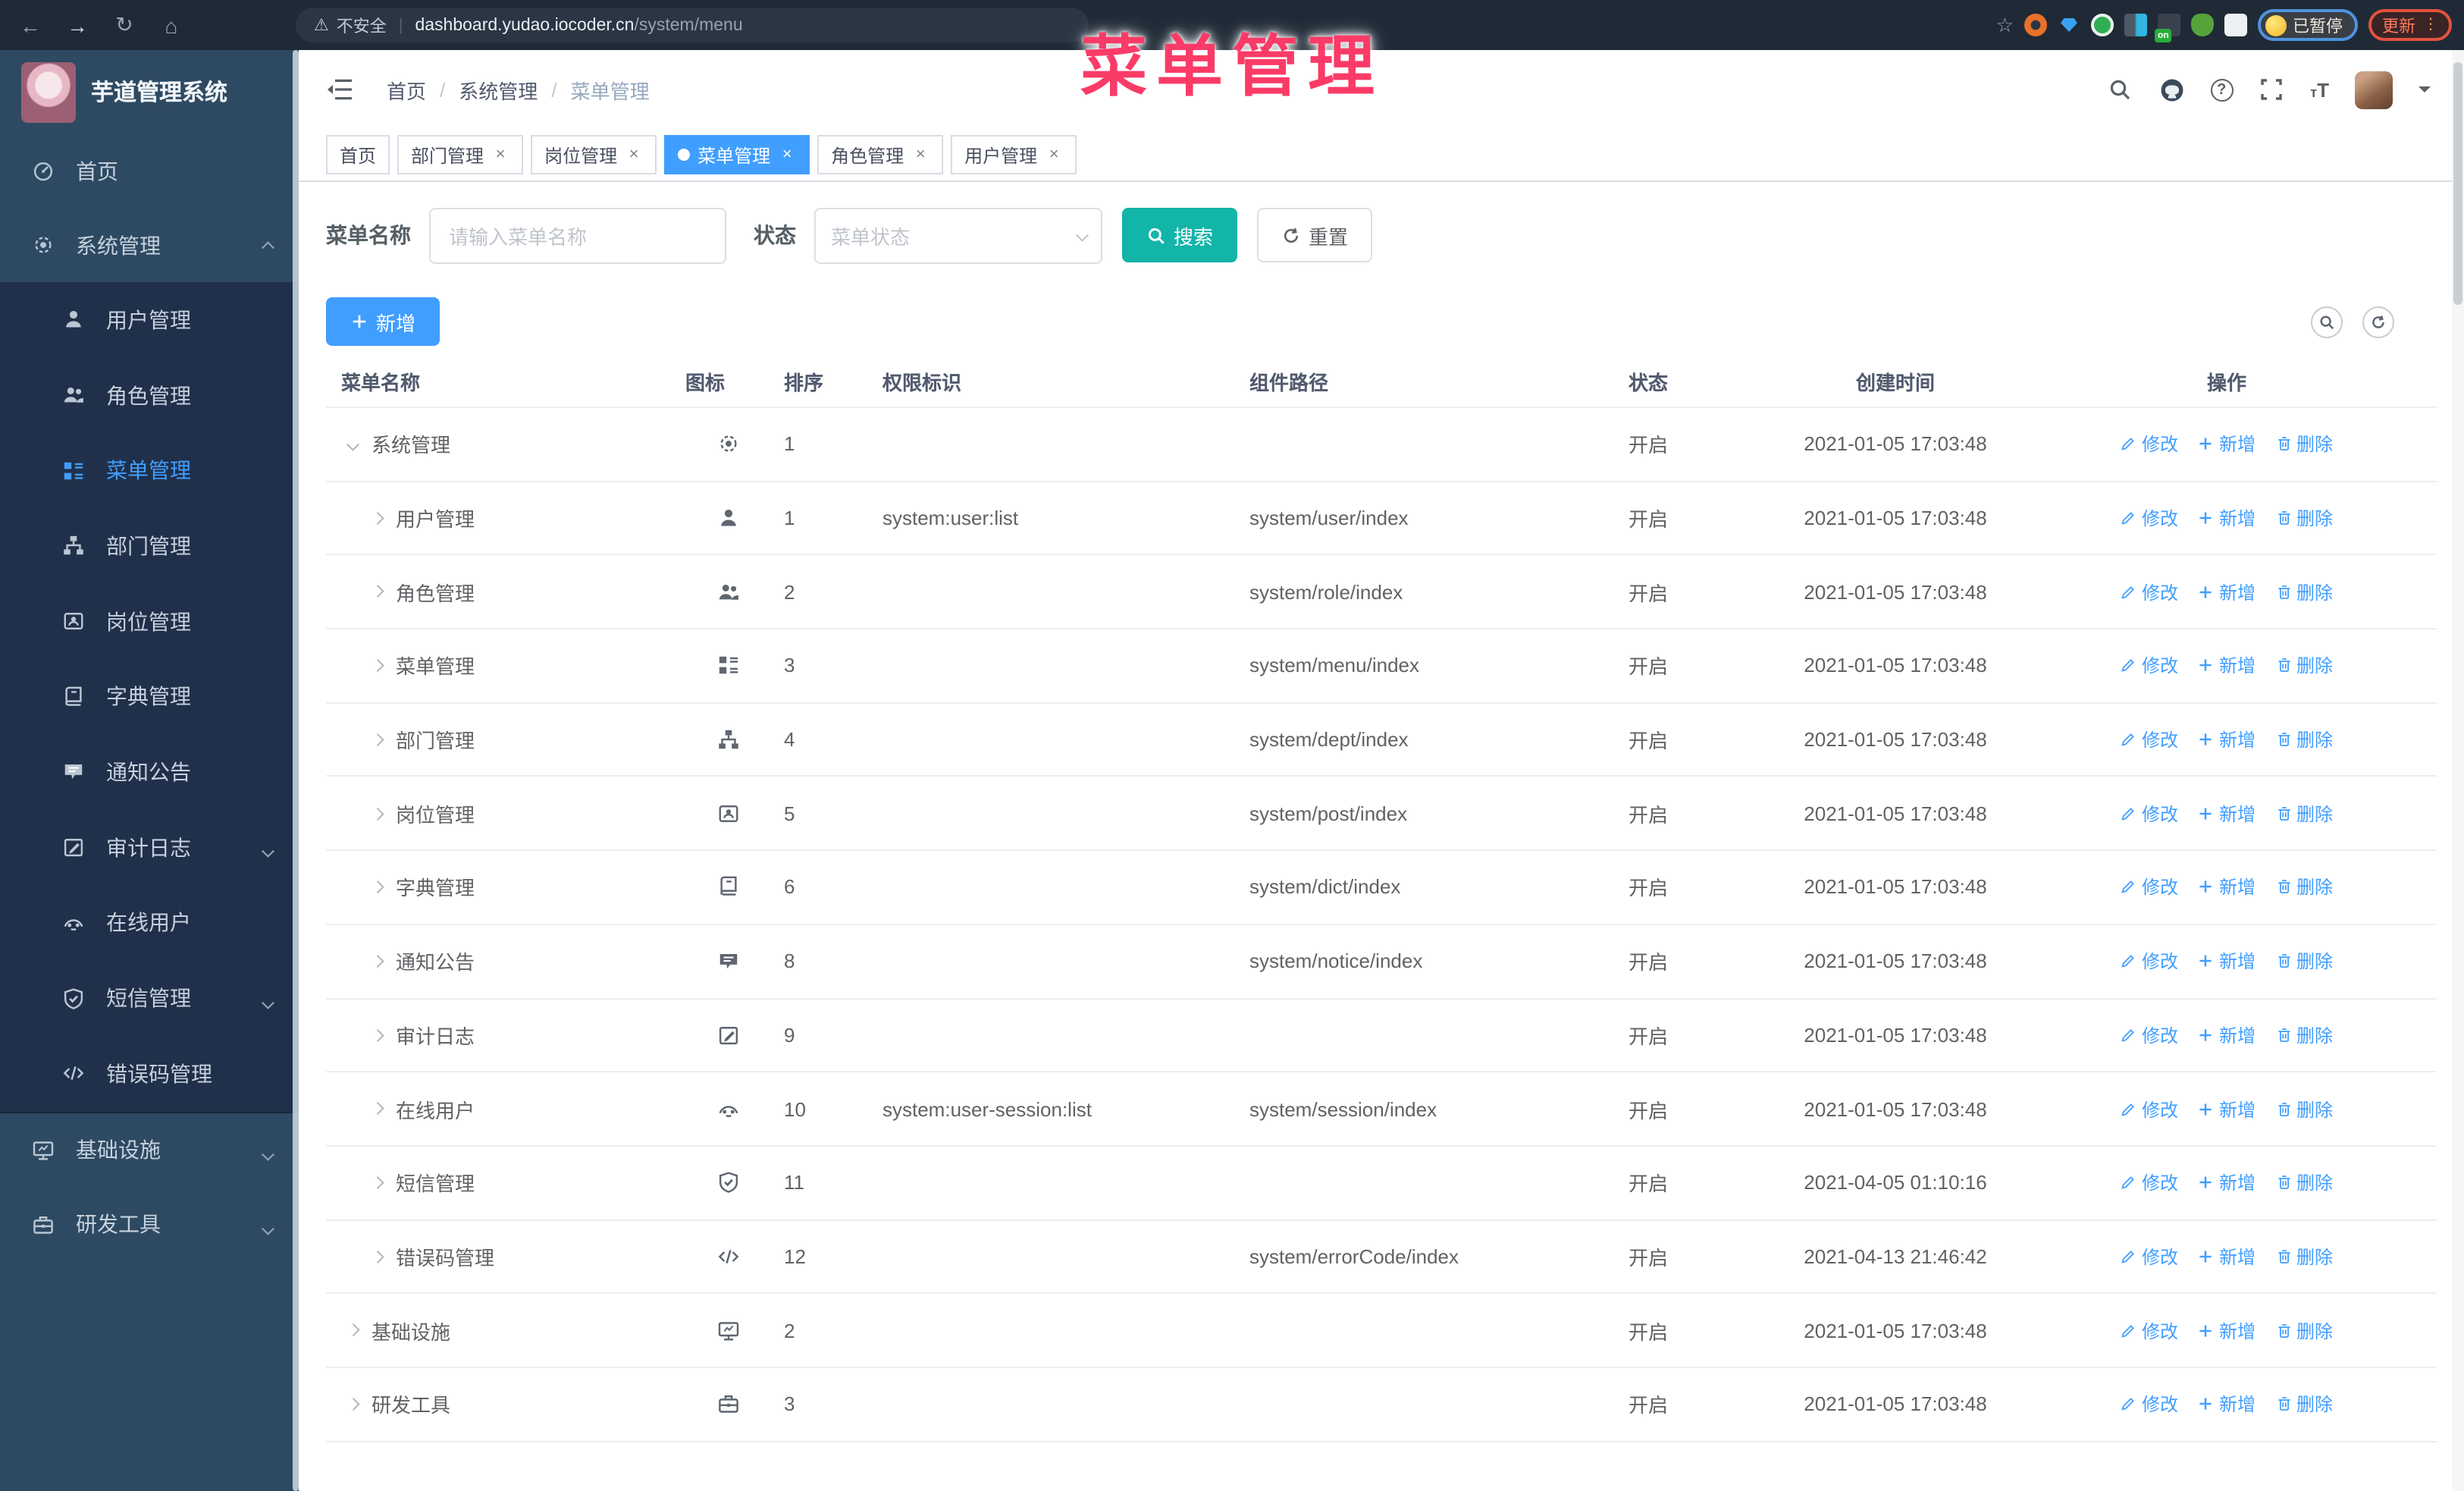 The width and height of the screenshot is (2464, 1491). I want to click on tag-角色管理: 角色管理 ×, so click(880, 154).